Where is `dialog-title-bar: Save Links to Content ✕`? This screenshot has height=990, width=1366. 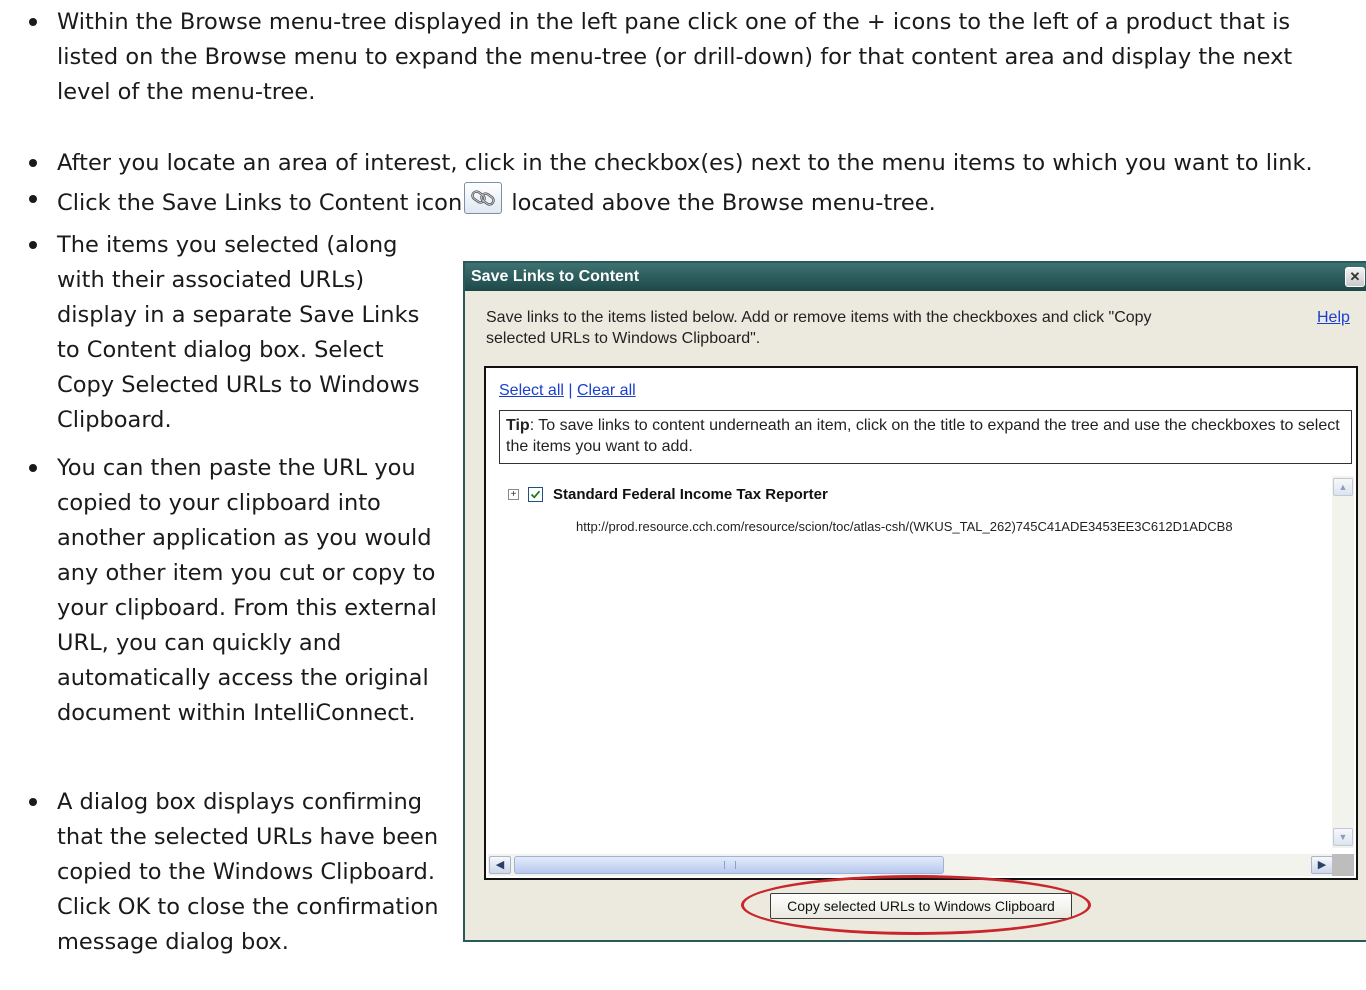
dialog-title-bar: Save Links to Content ✕ is located at coordinates (915, 277).